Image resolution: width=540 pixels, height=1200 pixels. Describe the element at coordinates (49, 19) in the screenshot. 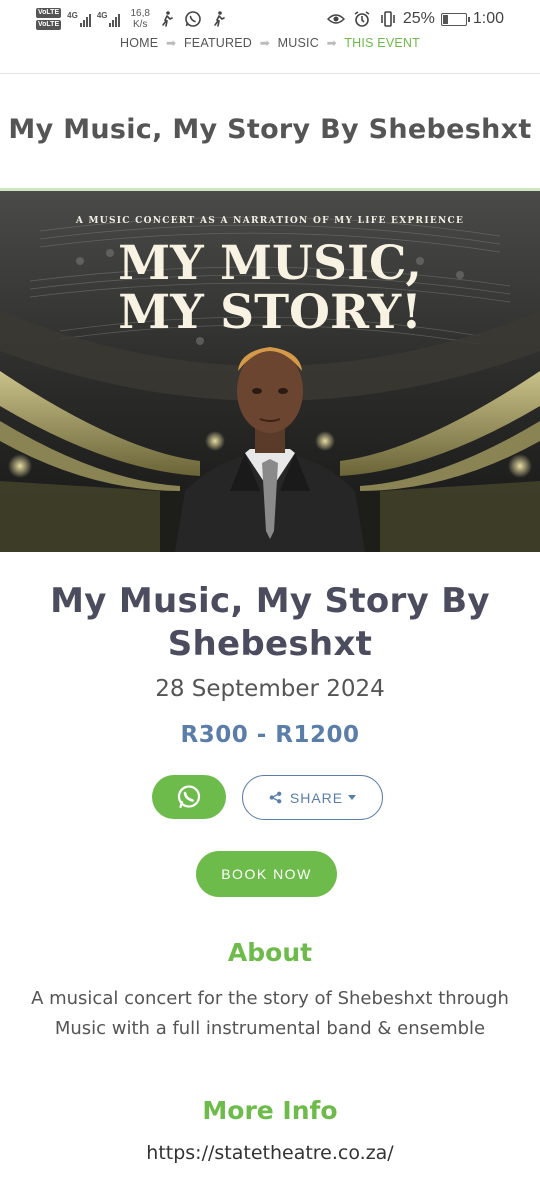

I see `volte-indicators: VoLTE VoLTE` at that location.